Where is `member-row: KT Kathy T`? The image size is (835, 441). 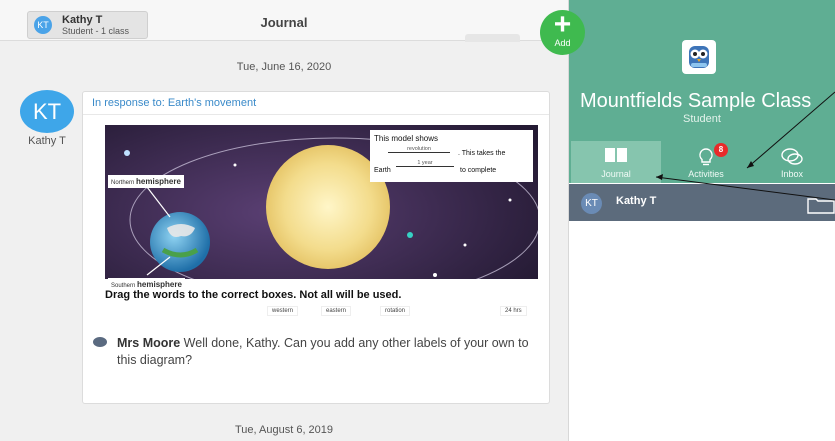
member-row: KT Kathy T is located at coordinates (702, 202).